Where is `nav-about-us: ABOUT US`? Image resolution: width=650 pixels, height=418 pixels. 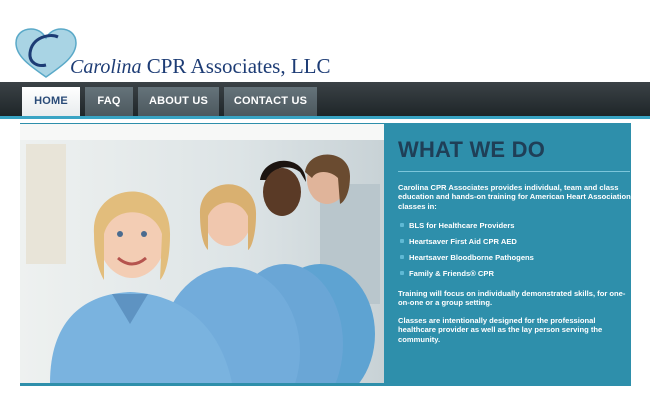
nav-about-us: ABOUT US is located at coordinates (178, 101).